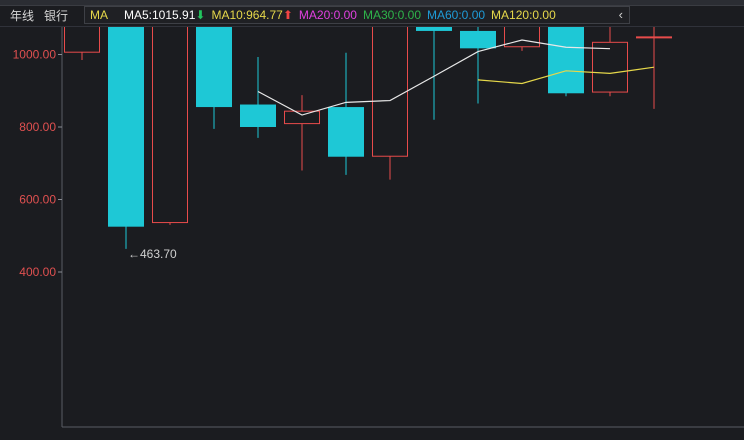 The width and height of the screenshot is (744, 440). I want to click on ma60-value: MA60:0.00, so click(456, 15).